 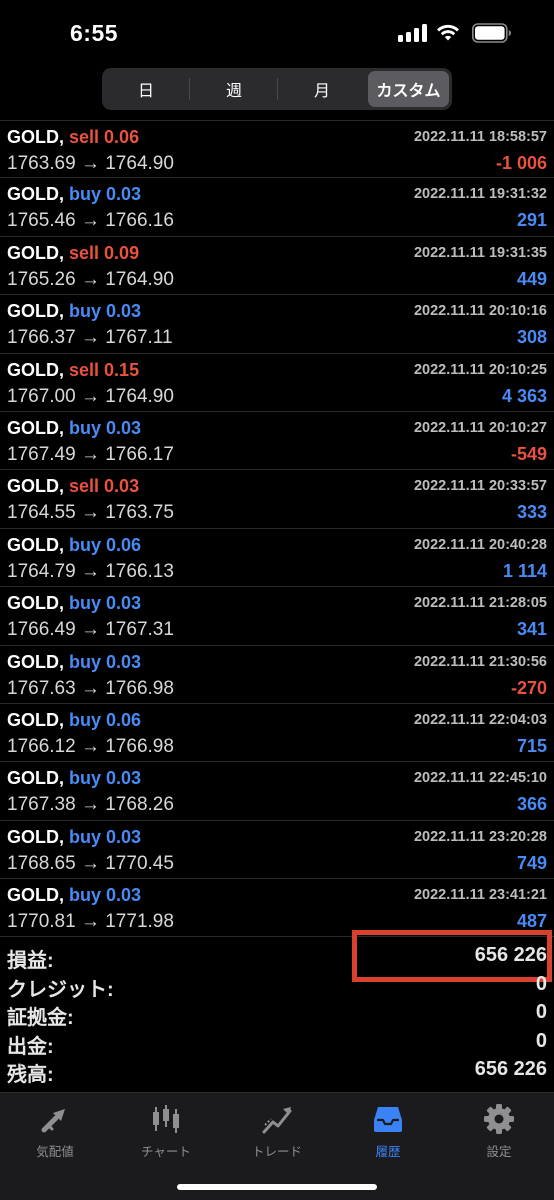 I want to click on summary-row-withdrawal: 出金: 0, so click(x=277, y=1043).